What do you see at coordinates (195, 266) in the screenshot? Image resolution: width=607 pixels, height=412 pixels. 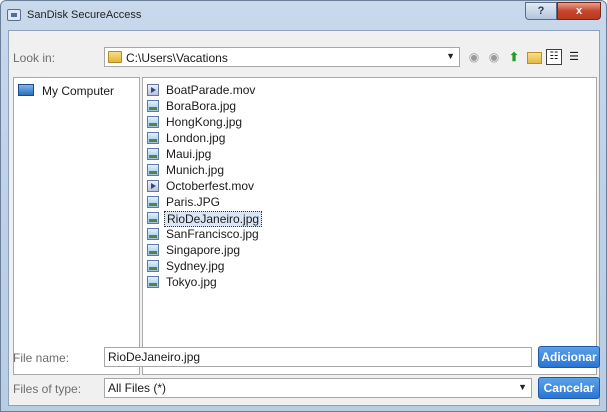 I see `file-name: Sydney.jpg` at bounding box center [195, 266].